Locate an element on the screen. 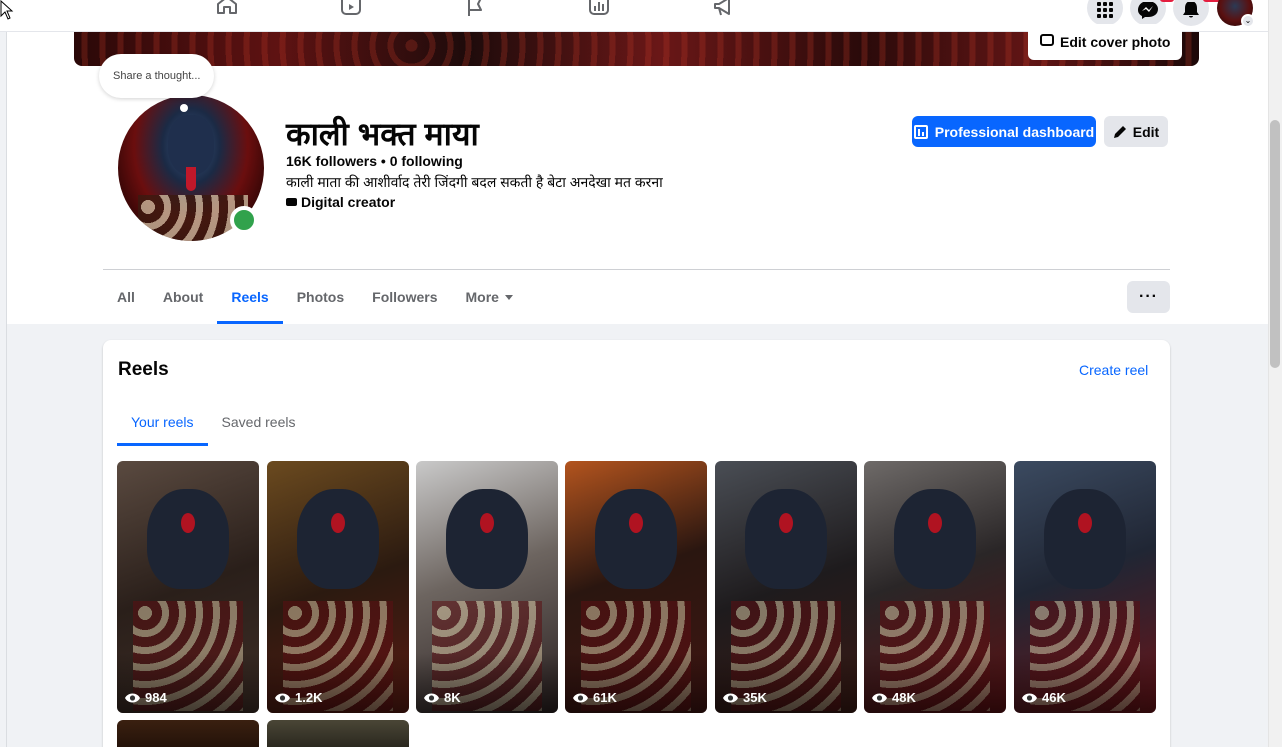 The width and height of the screenshot is (1282, 747). reels-video-icon is located at coordinates (351, 10).